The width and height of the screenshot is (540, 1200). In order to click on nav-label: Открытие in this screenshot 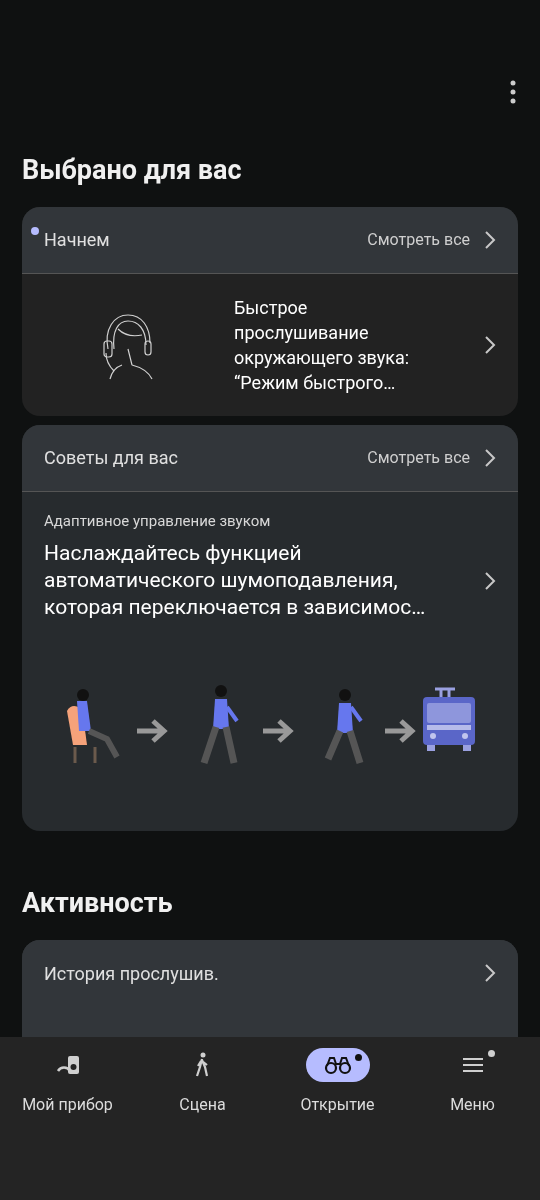, I will do `click(337, 1105)`.